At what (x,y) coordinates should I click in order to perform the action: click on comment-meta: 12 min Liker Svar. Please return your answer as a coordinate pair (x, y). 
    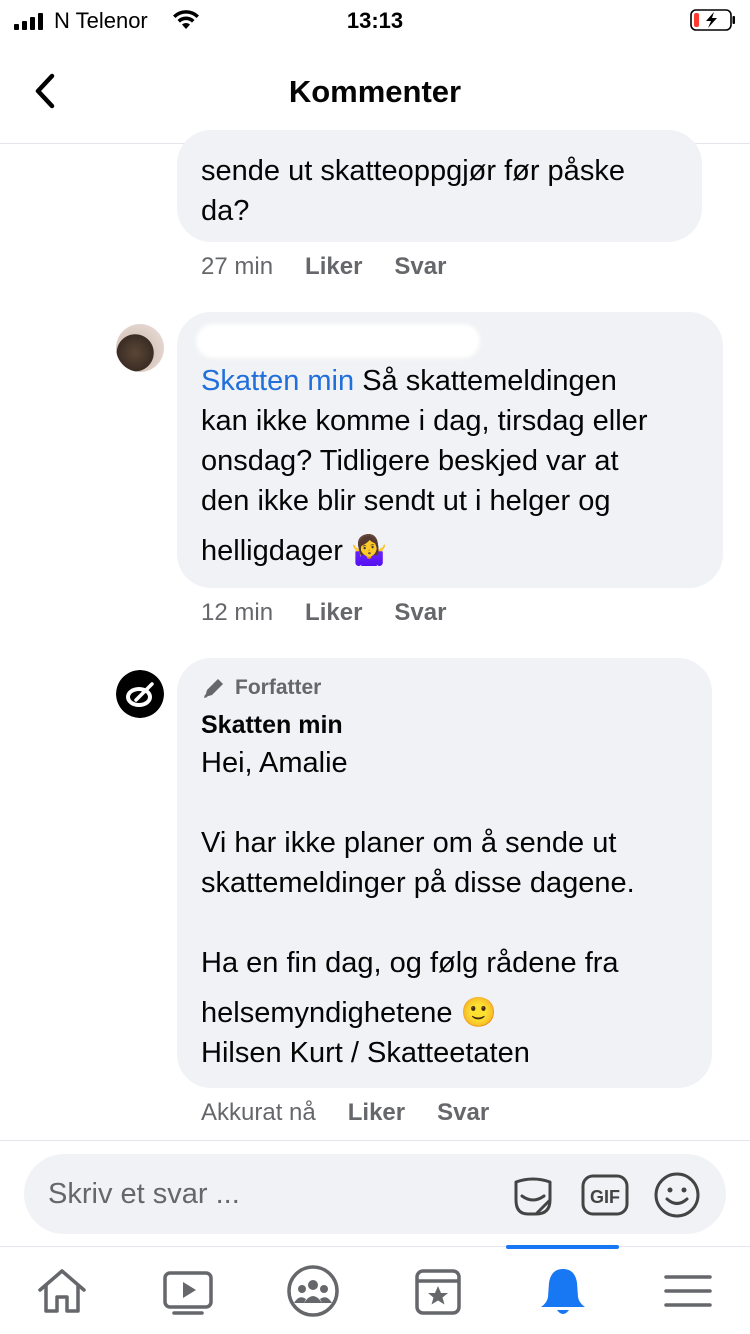
    Looking at the image, I should click on (323, 613).